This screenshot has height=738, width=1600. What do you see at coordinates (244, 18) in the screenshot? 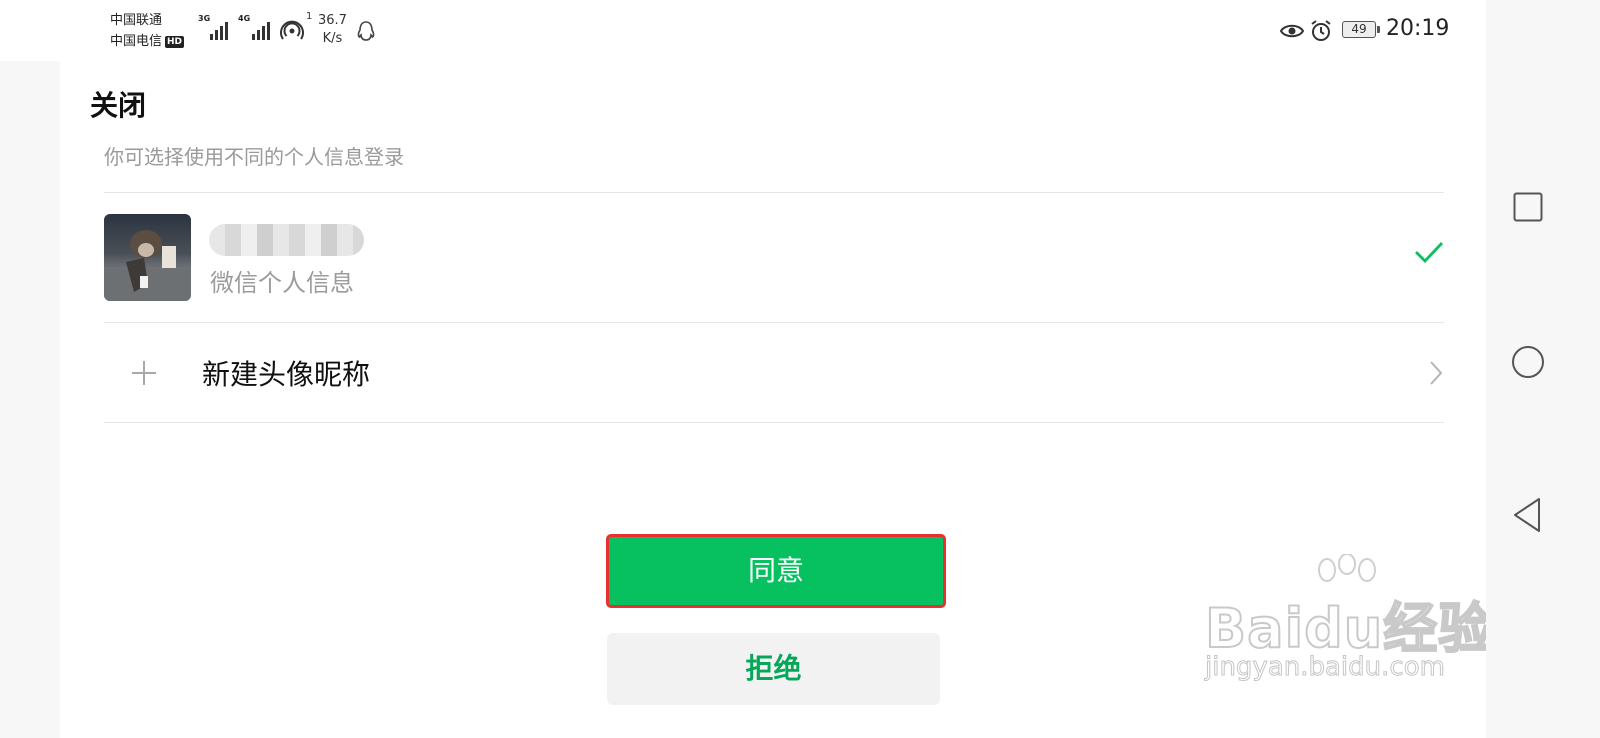
I see `signal-4g-label: 4G` at bounding box center [244, 18].